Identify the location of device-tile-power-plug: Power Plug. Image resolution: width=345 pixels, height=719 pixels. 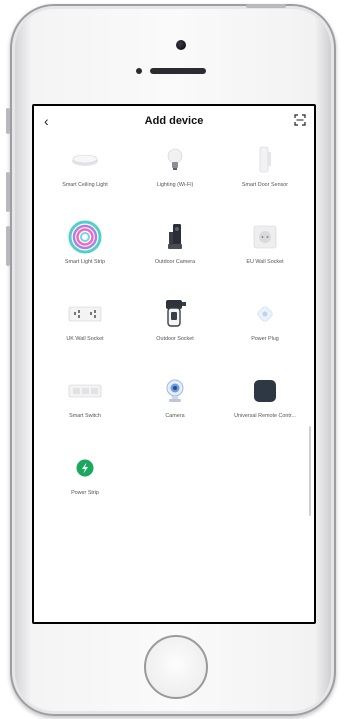
(265, 334).